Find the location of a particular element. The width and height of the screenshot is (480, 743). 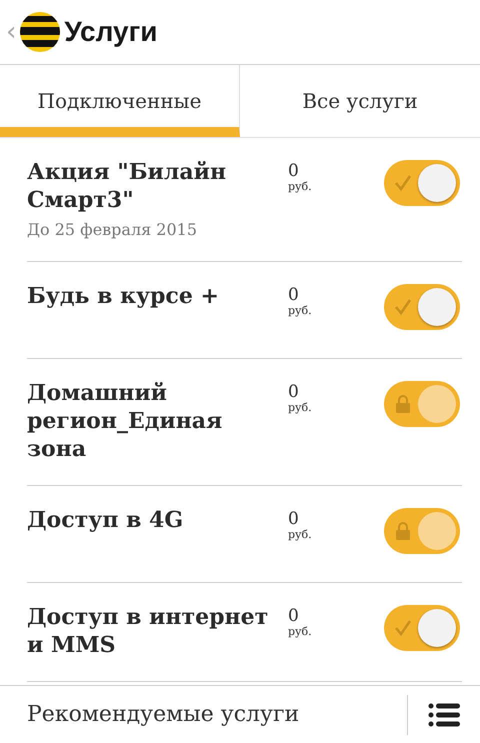

service-name: Доступ в интернет и MMS is located at coordinates (148, 631).